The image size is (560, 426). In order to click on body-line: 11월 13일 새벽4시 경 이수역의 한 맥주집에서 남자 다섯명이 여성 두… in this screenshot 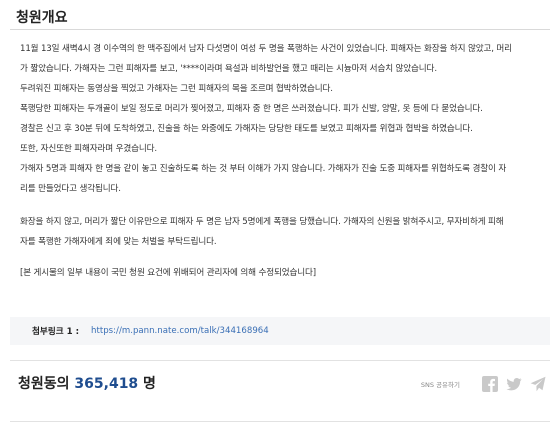, I will do `click(266, 49)`.